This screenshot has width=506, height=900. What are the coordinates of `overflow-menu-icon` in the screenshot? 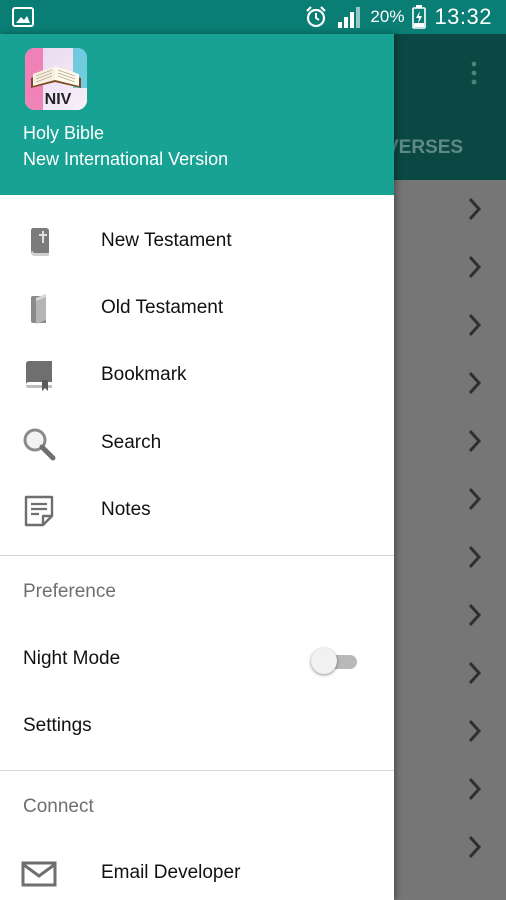 It's located at (474, 73).